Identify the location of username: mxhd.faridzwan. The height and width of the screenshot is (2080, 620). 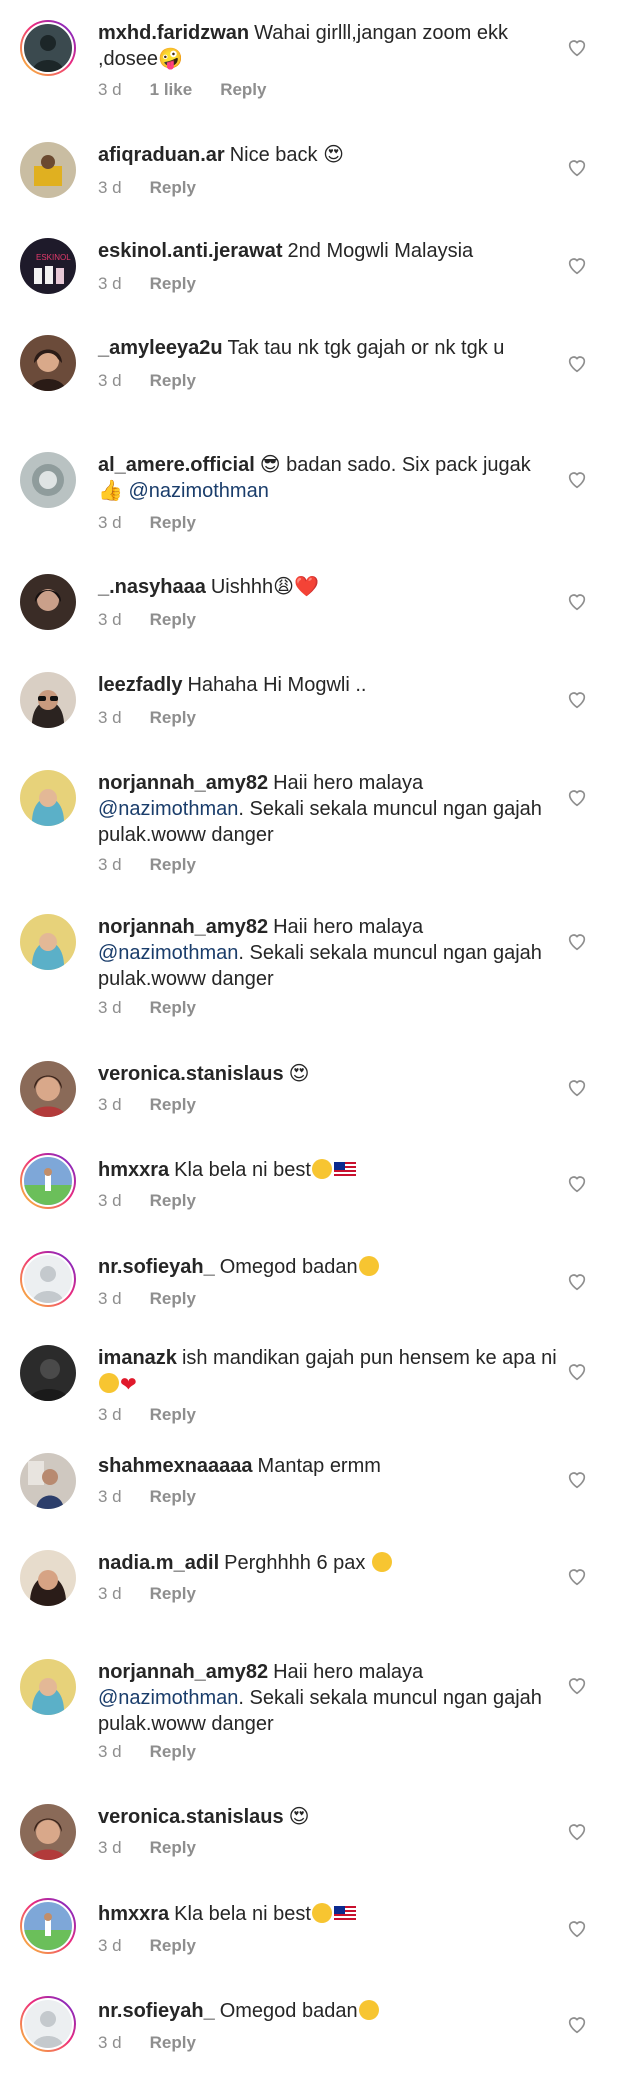
(173, 33).